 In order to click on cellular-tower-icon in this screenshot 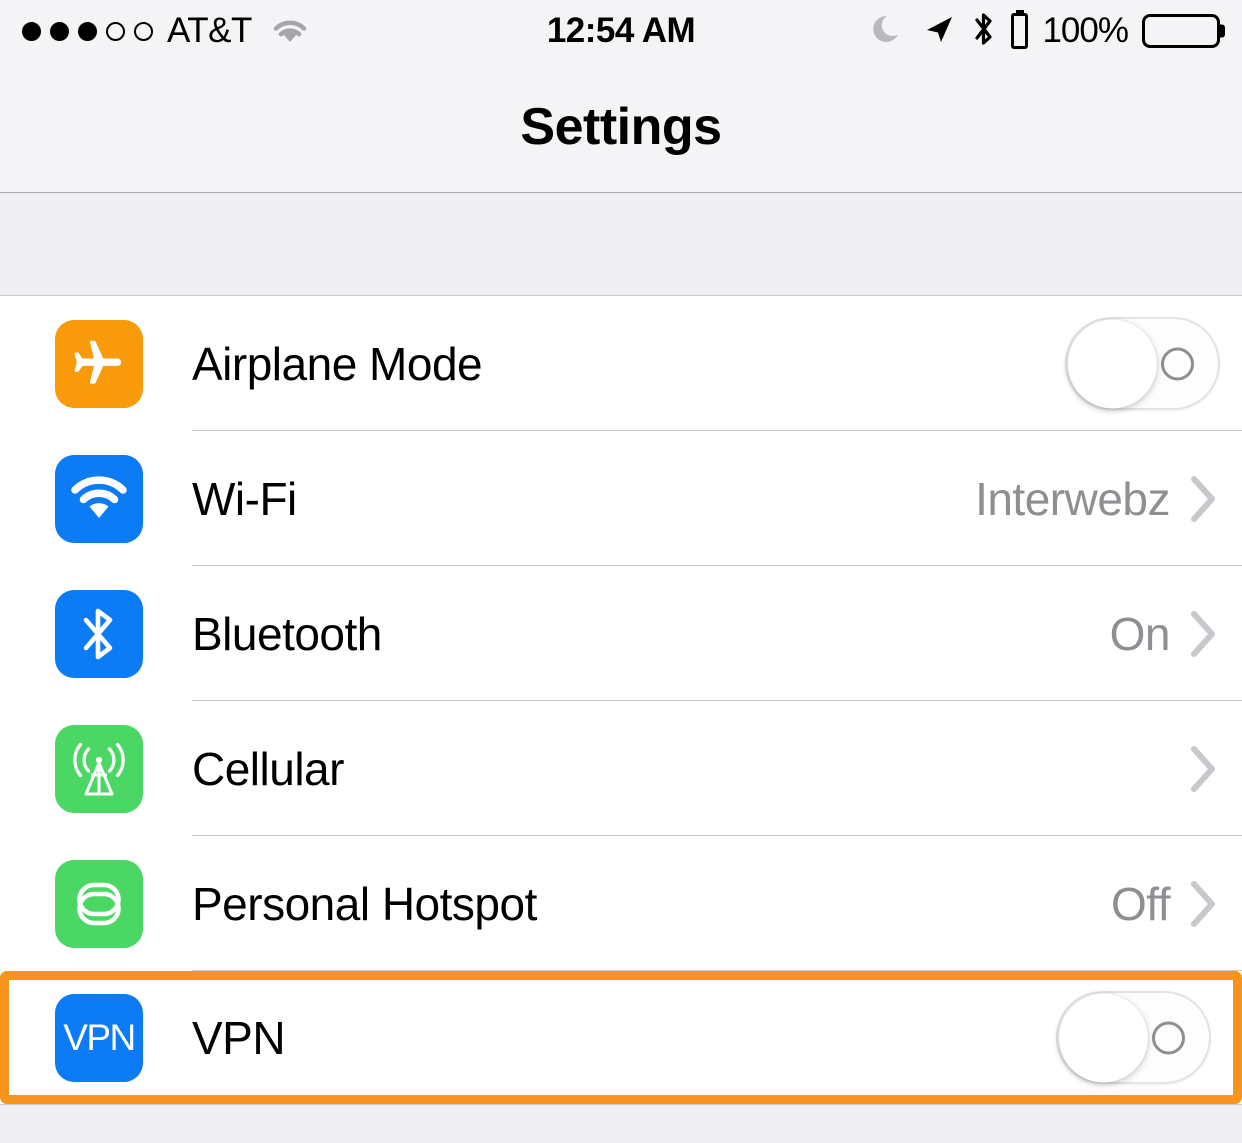, I will do `click(99, 768)`.